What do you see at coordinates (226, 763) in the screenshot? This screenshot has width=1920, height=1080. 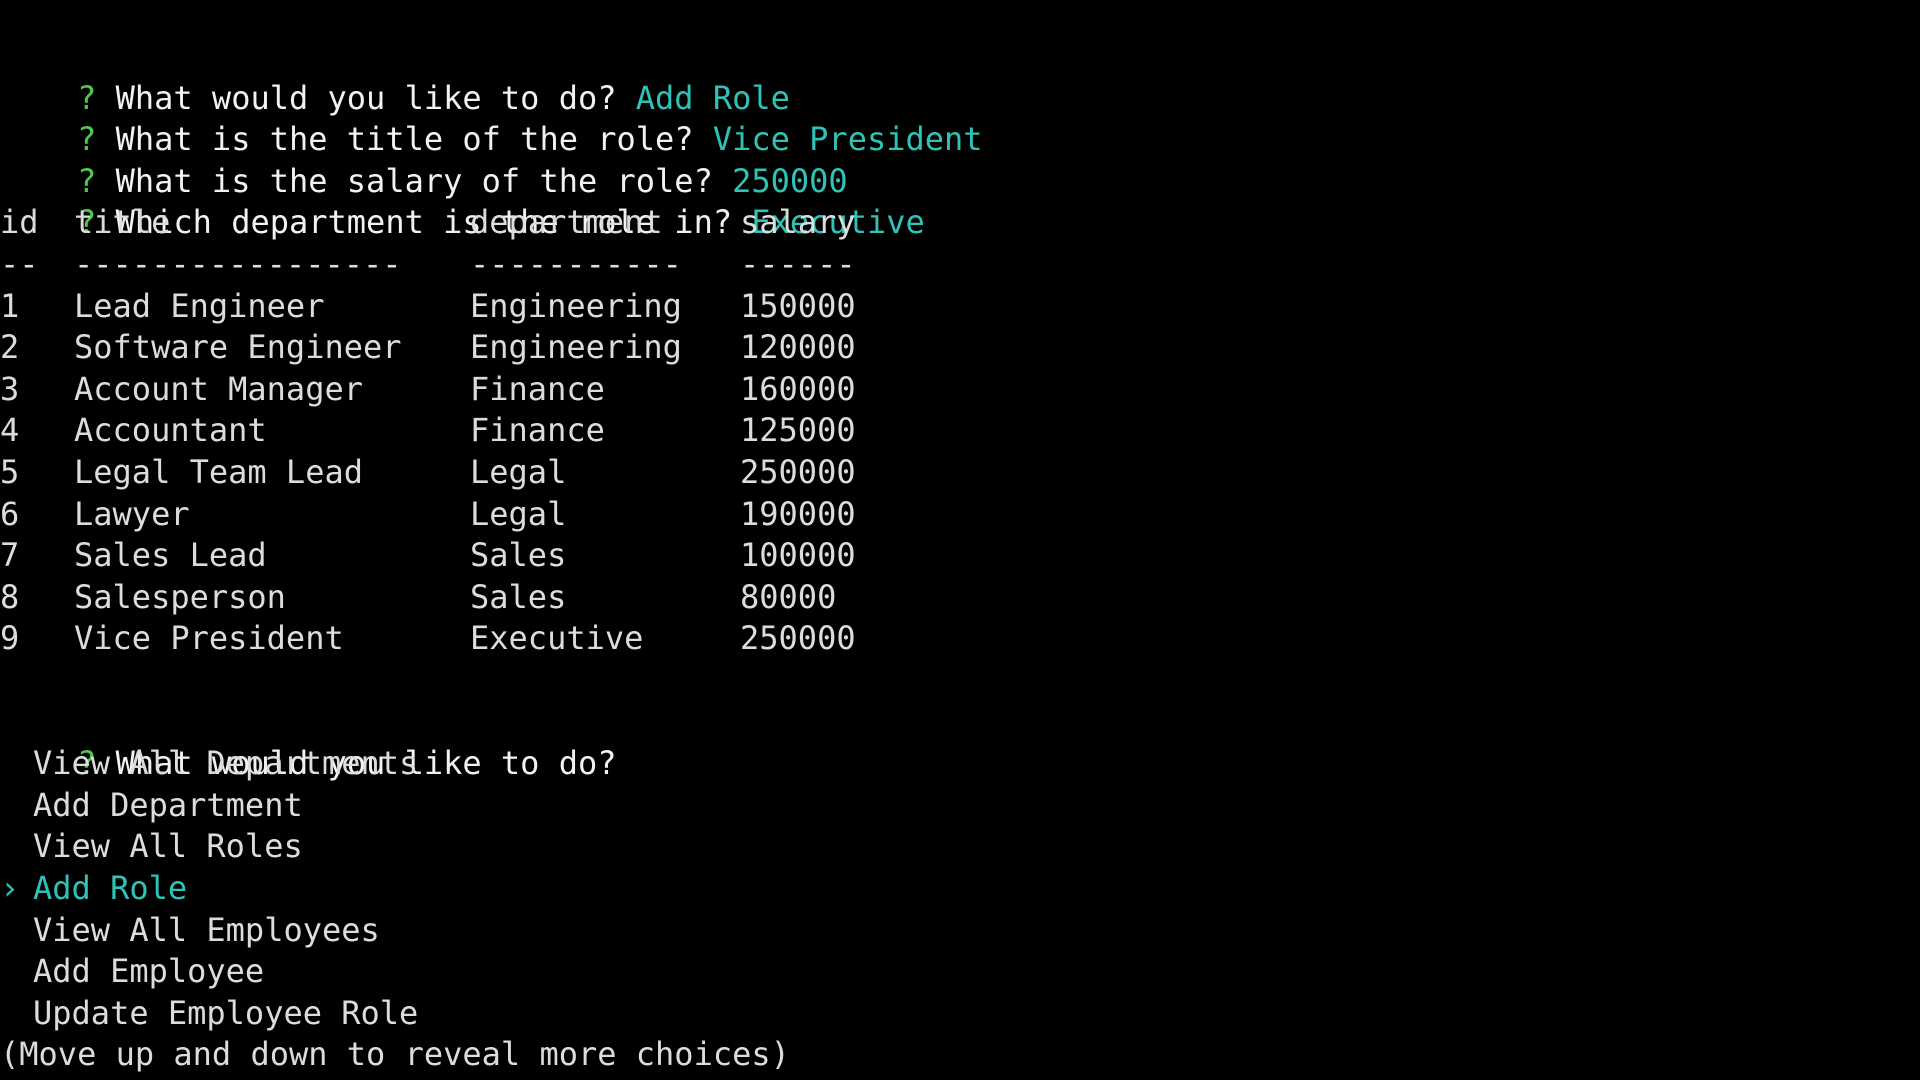 I see `menu-choice-label: View All Departments` at bounding box center [226, 763].